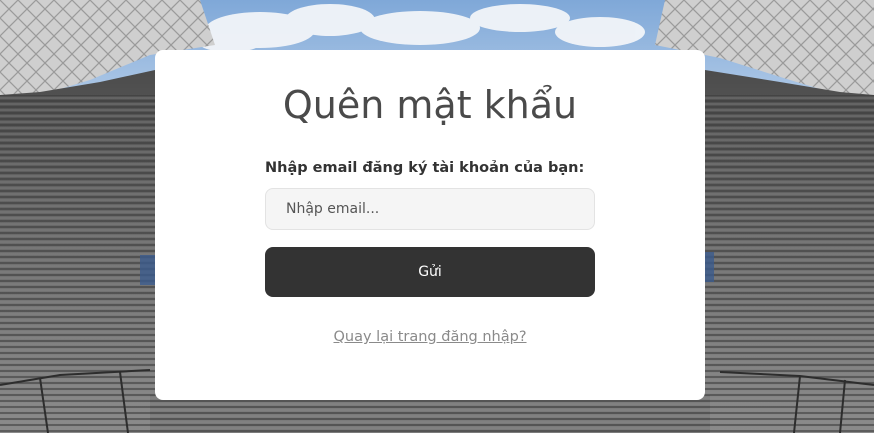 This screenshot has width=874, height=433. I want to click on page-title: Quên mật khẩu, so click(430, 105).